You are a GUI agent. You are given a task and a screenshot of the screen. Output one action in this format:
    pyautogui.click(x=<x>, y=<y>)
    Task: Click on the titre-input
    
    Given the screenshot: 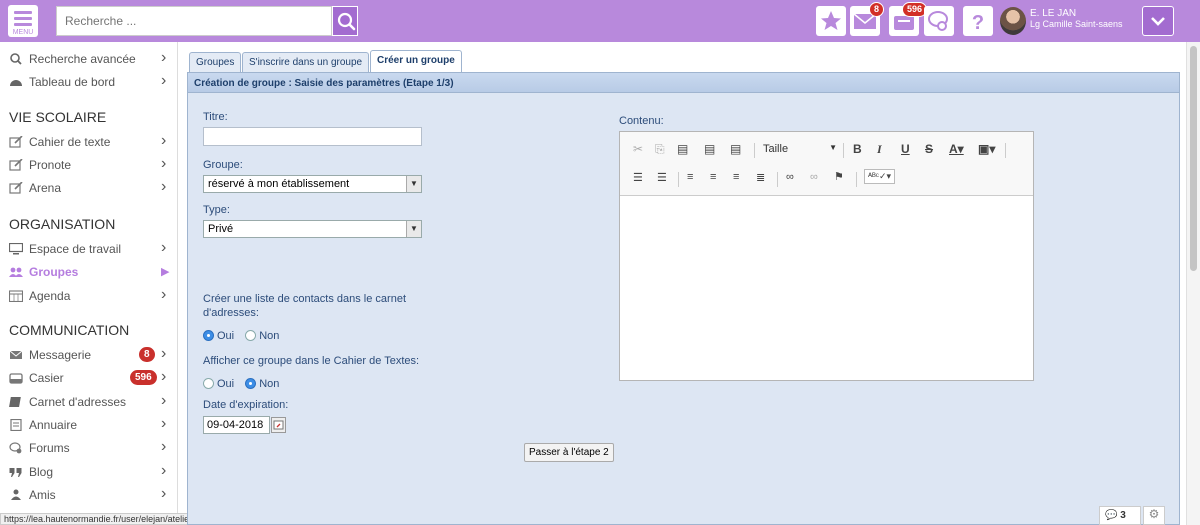 What is the action you would take?
    pyautogui.click(x=312, y=136)
    